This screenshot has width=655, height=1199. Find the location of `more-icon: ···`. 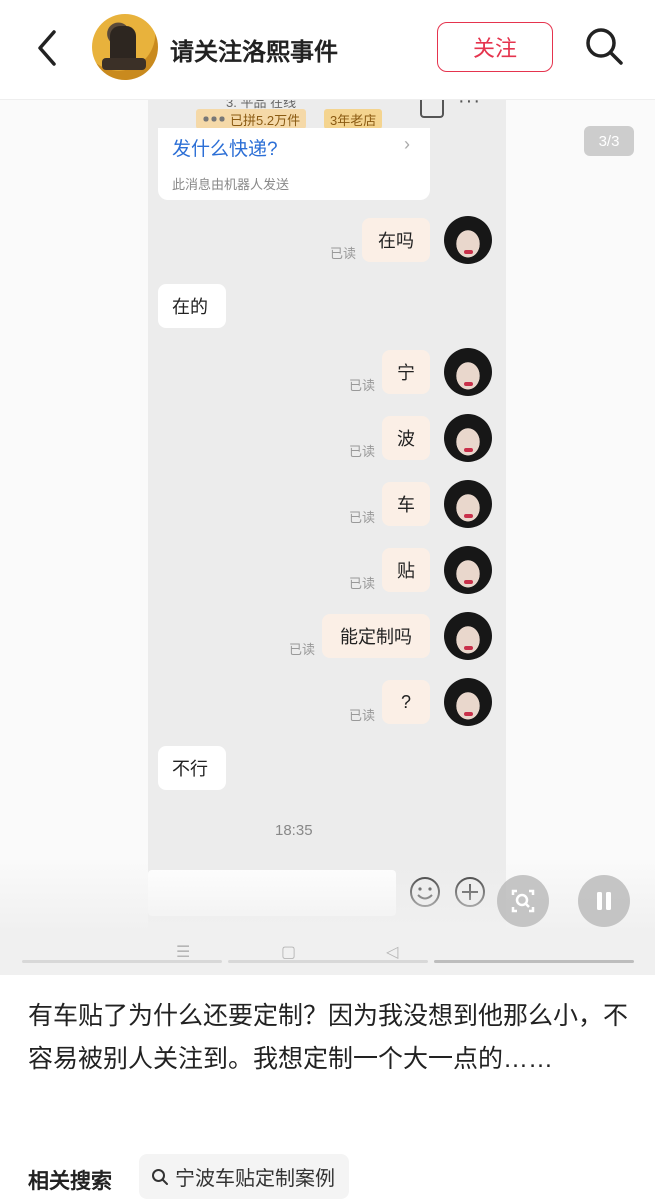

more-icon: ··· is located at coordinates (469, 106).